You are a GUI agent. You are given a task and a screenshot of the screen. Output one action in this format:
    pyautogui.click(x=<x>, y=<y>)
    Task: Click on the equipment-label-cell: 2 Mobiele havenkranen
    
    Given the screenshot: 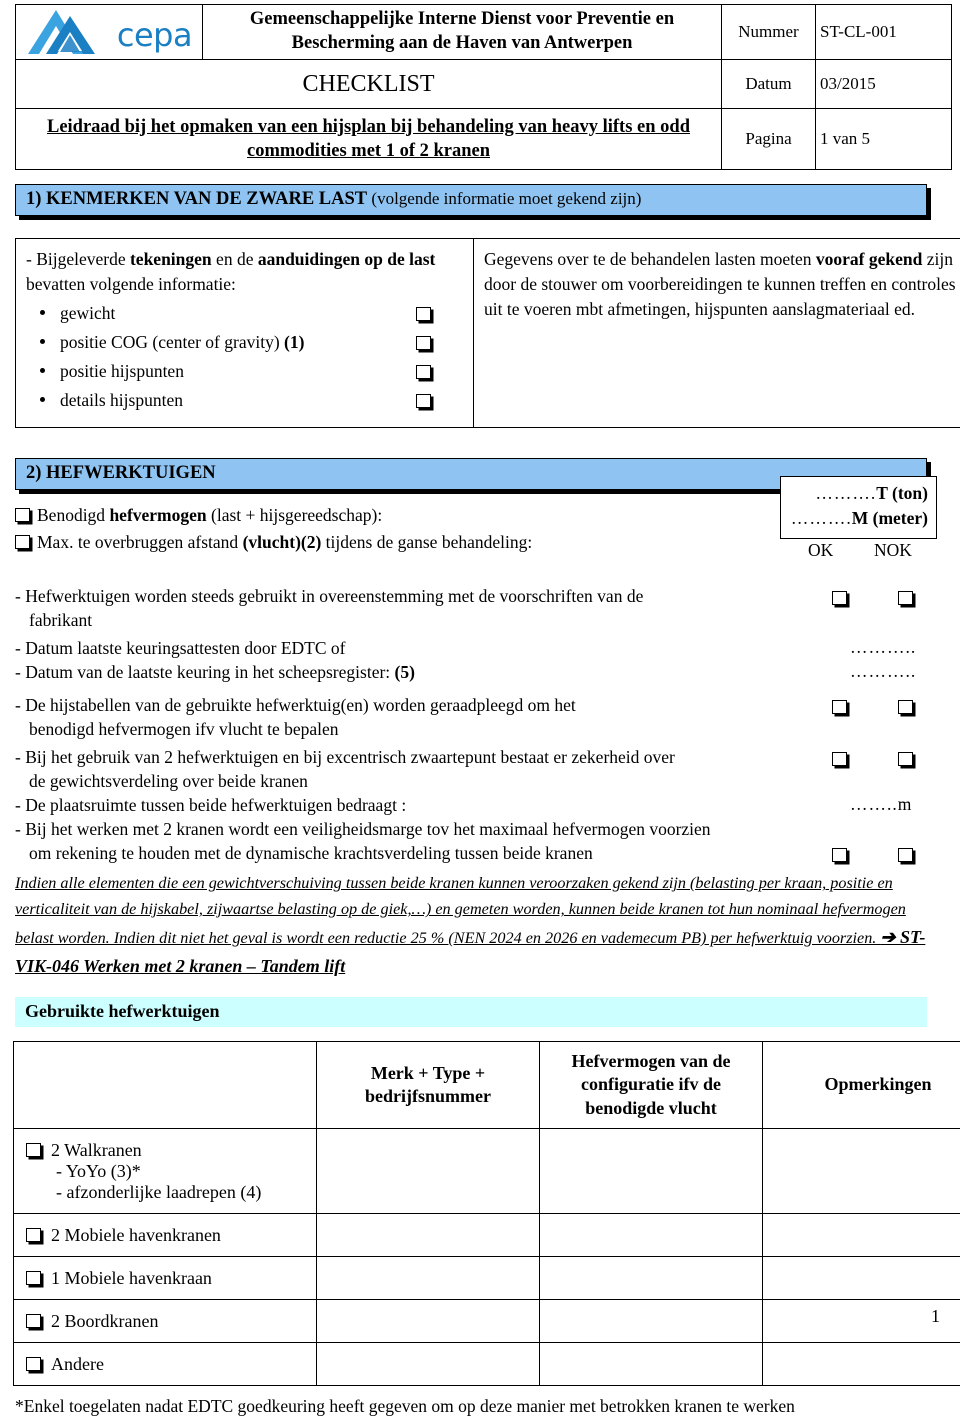 What is the action you would take?
    pyautogui.click(x=165, y=1235)
    